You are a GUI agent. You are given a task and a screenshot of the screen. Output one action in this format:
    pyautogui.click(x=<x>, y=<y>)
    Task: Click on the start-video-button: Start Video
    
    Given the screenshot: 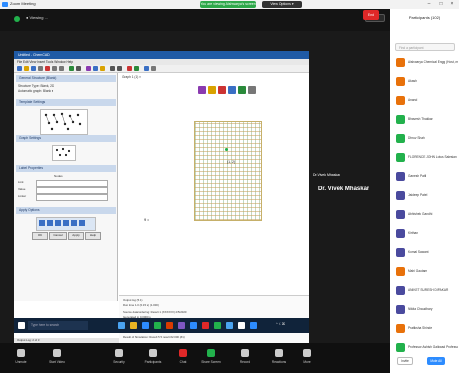 What is the action you would take?
    pyautogui.click(x=57, y=358)
    